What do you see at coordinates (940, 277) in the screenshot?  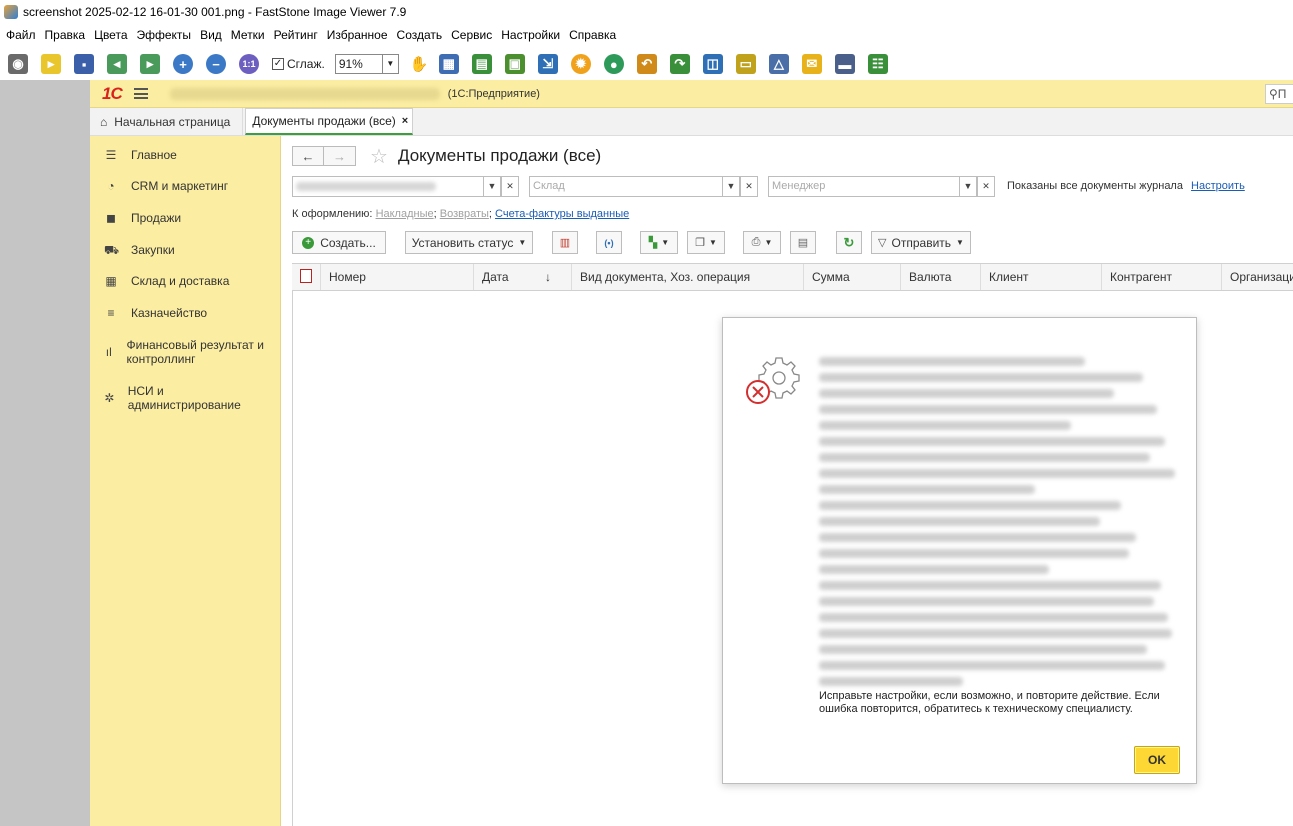 I see `column-header-currency: Валюта` at bounding box center [940, 277].